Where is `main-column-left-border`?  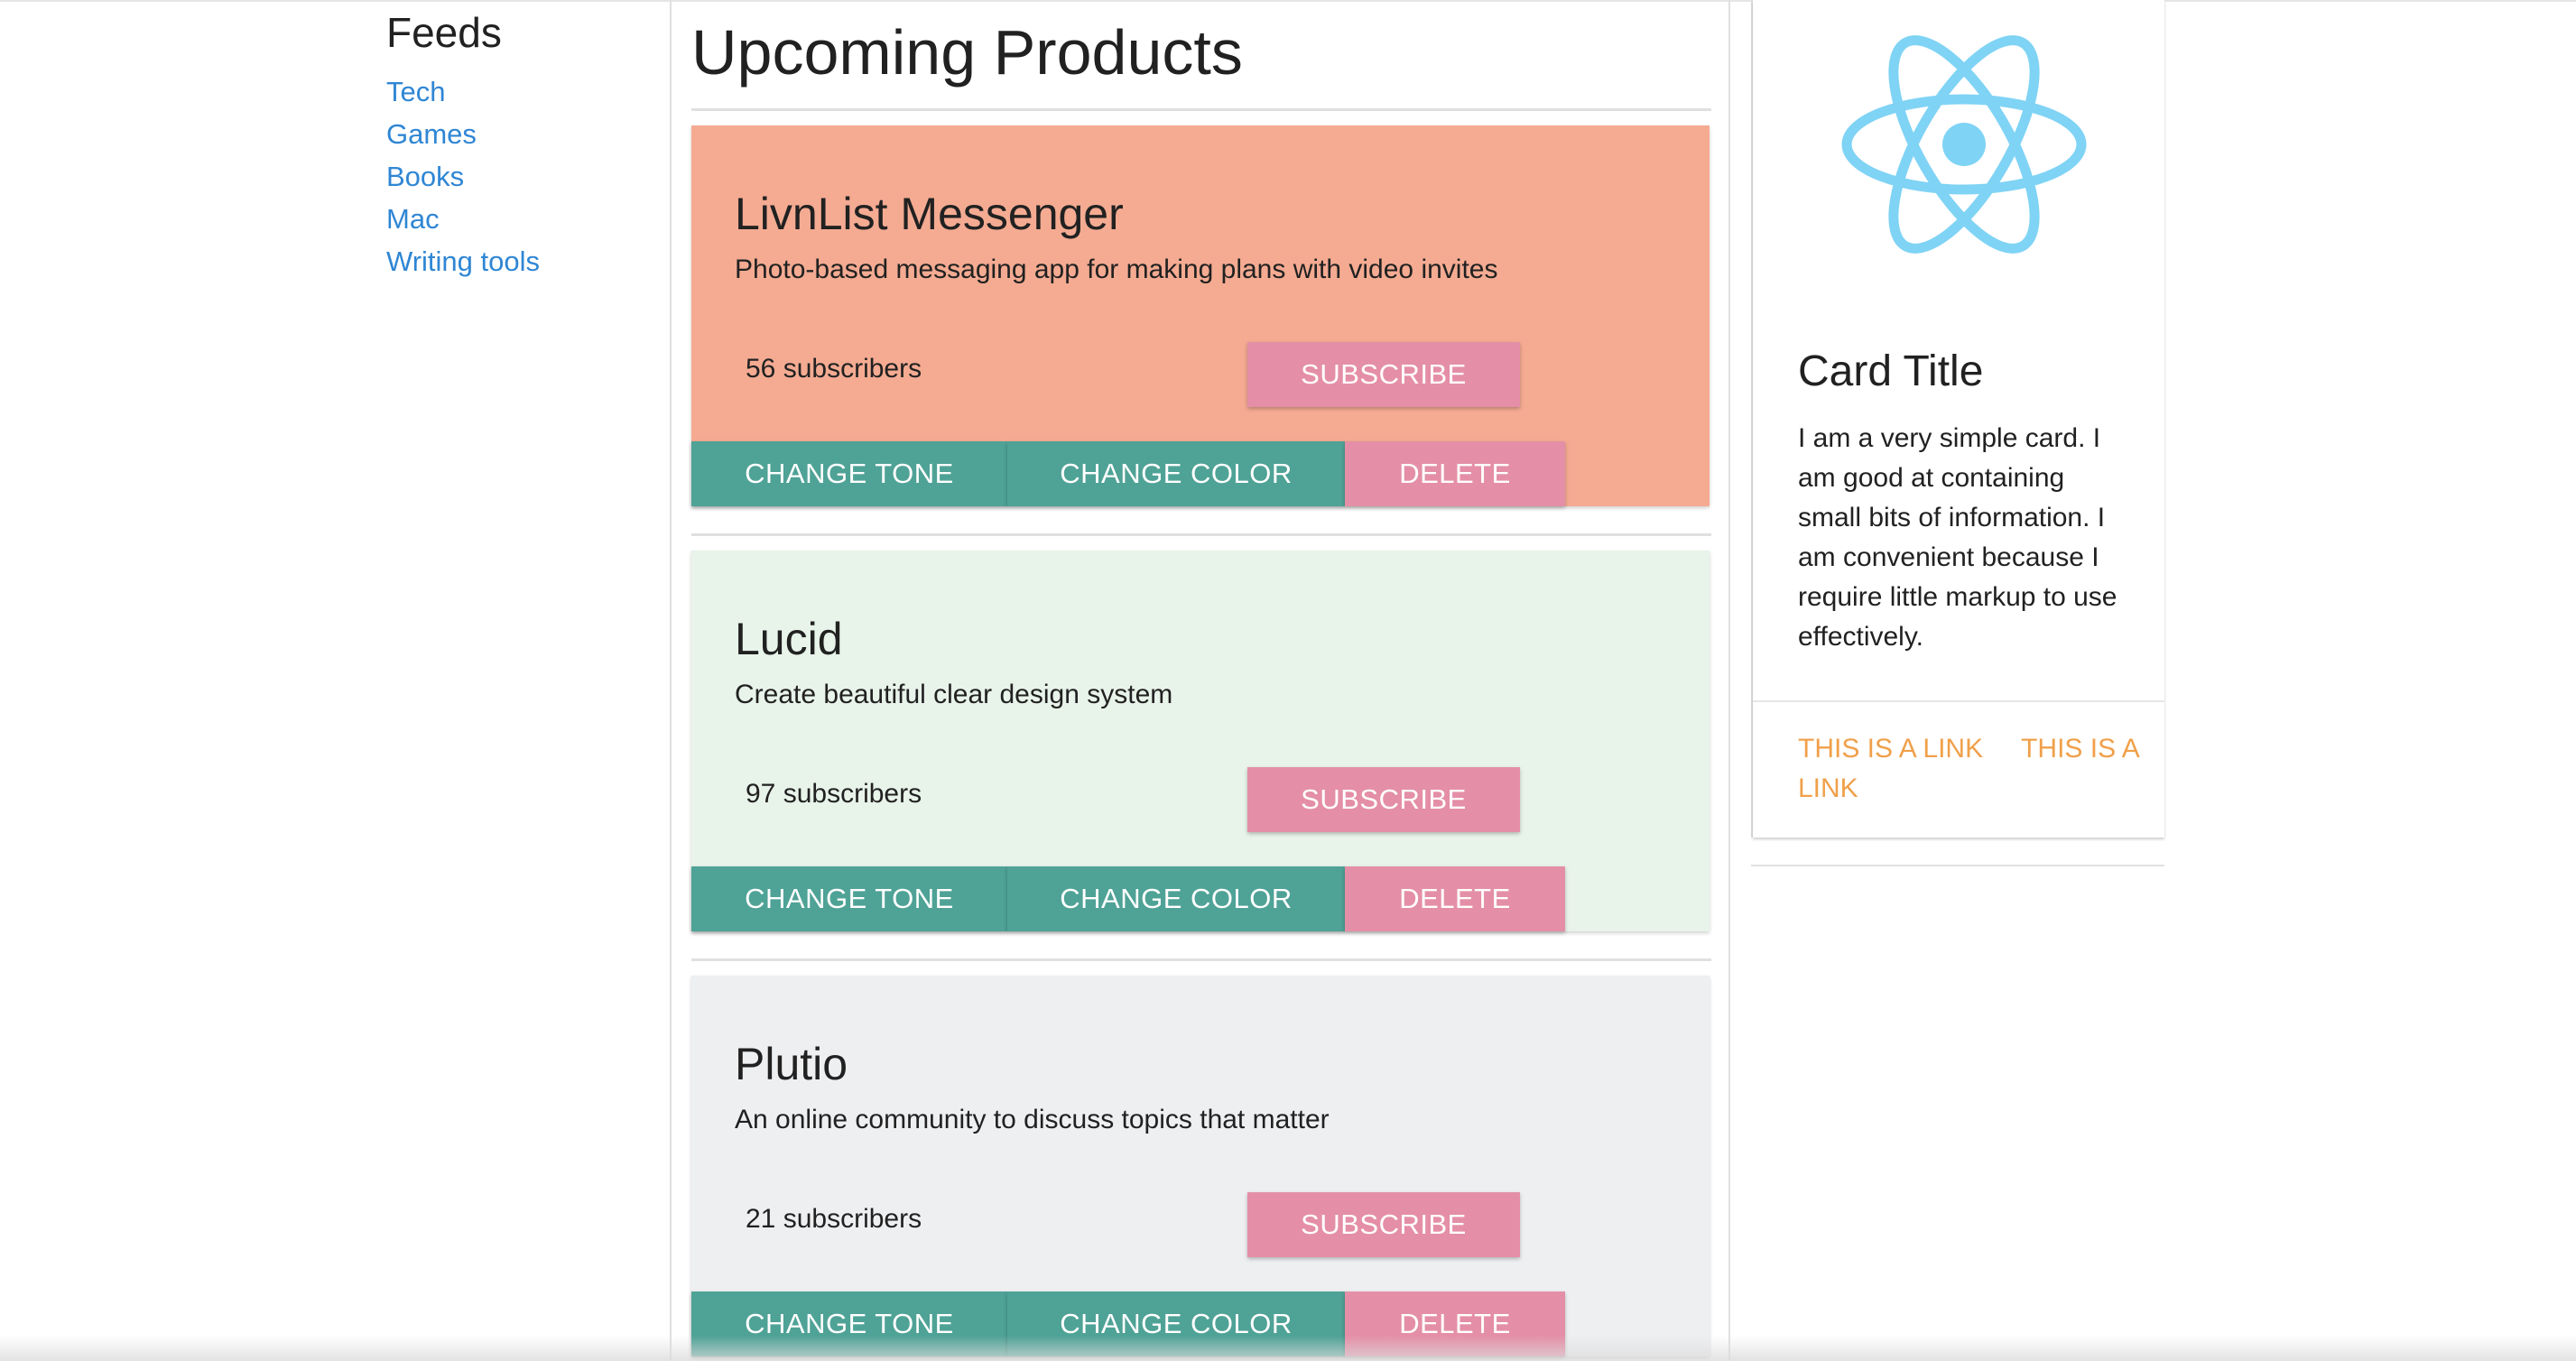 main-column-left-border is located at coordinates (671, 680).